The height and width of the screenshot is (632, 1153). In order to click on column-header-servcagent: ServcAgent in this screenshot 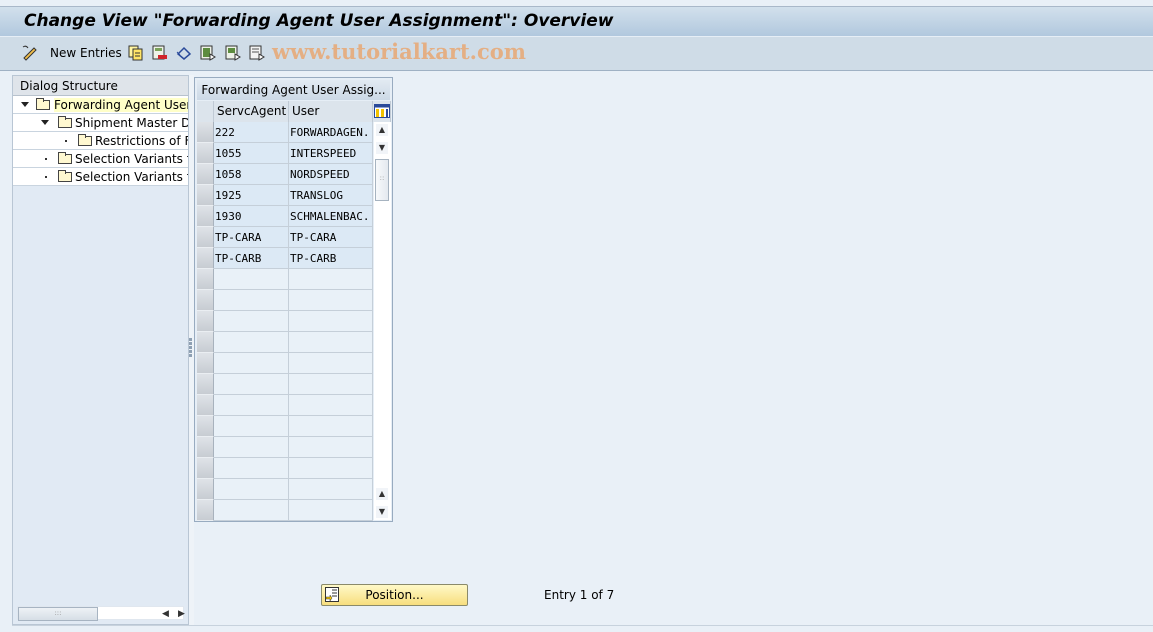, I will do `click(251, 111)`.